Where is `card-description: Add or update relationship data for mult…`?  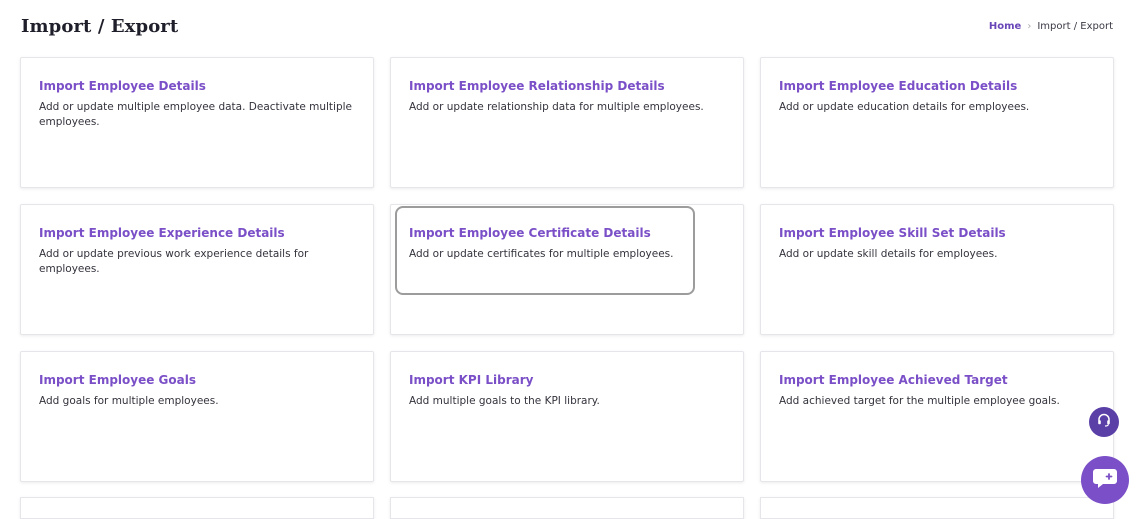 card-description: Add or update relationship data for mult… is located at coordinates (556, 107).